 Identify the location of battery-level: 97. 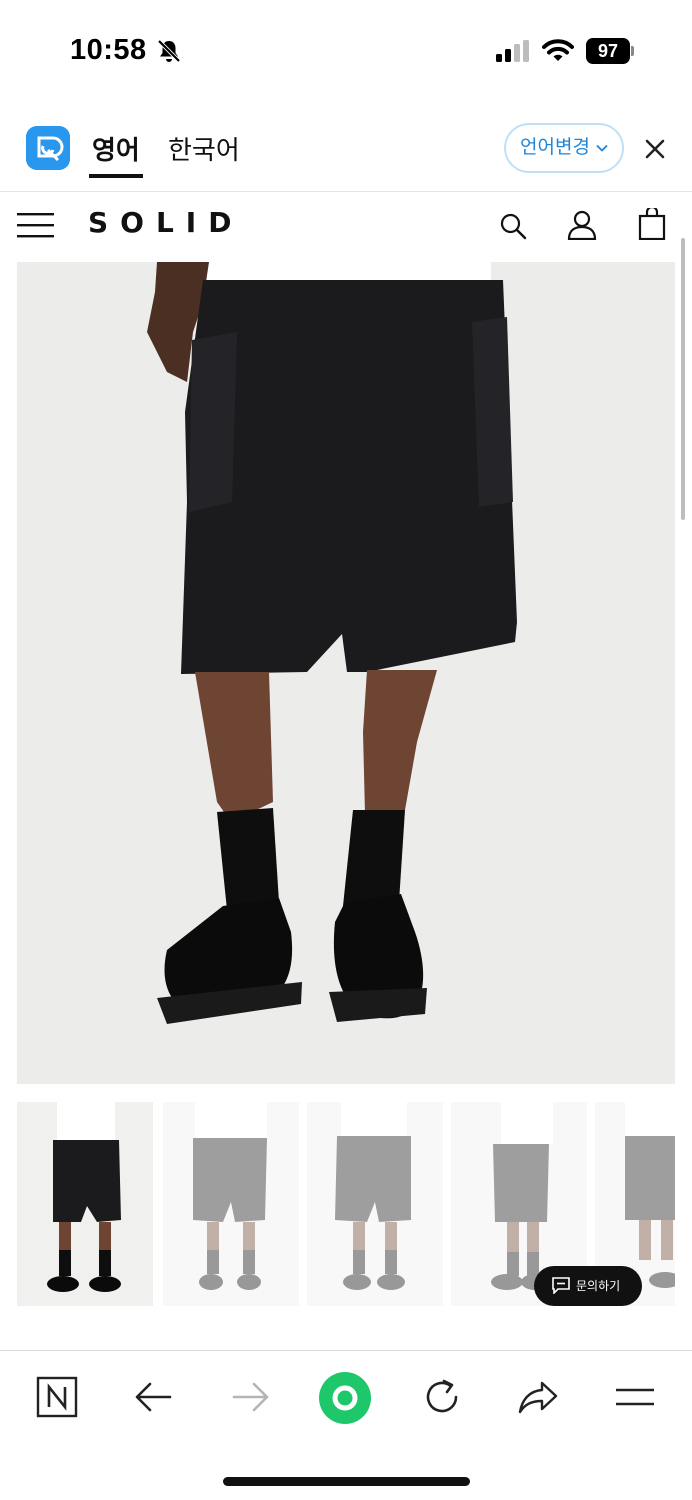
(608, 51).